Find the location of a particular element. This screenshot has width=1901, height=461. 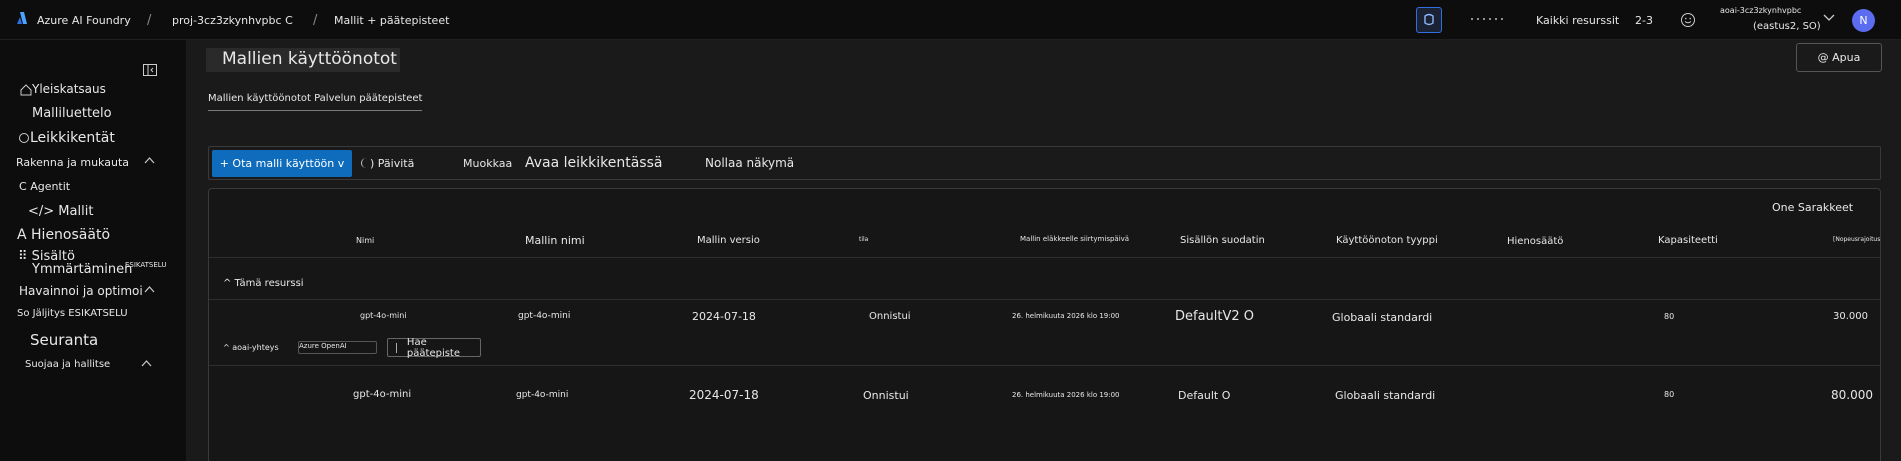

cell-content-filter: DefaultV2 O is located at coordinates (1214, 316).